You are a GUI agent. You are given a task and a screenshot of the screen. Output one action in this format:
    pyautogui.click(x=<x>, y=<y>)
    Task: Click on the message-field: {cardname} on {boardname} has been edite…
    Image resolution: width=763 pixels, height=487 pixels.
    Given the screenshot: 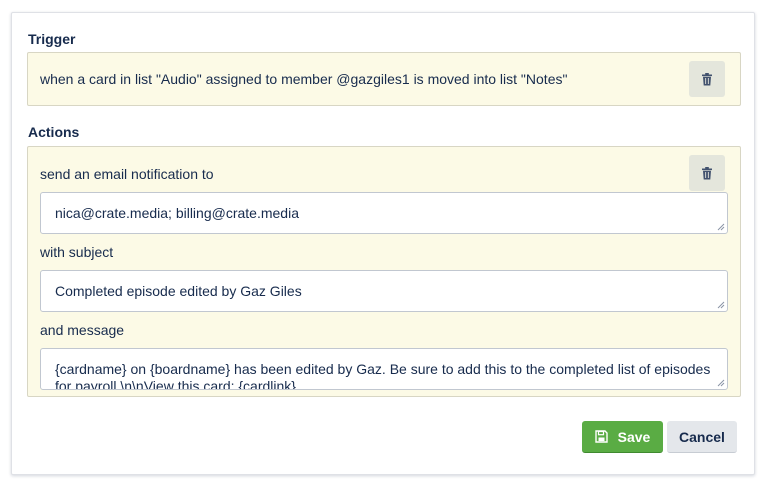 What is the action you would take?
    pyautogui.click(x=384, y=369)
    